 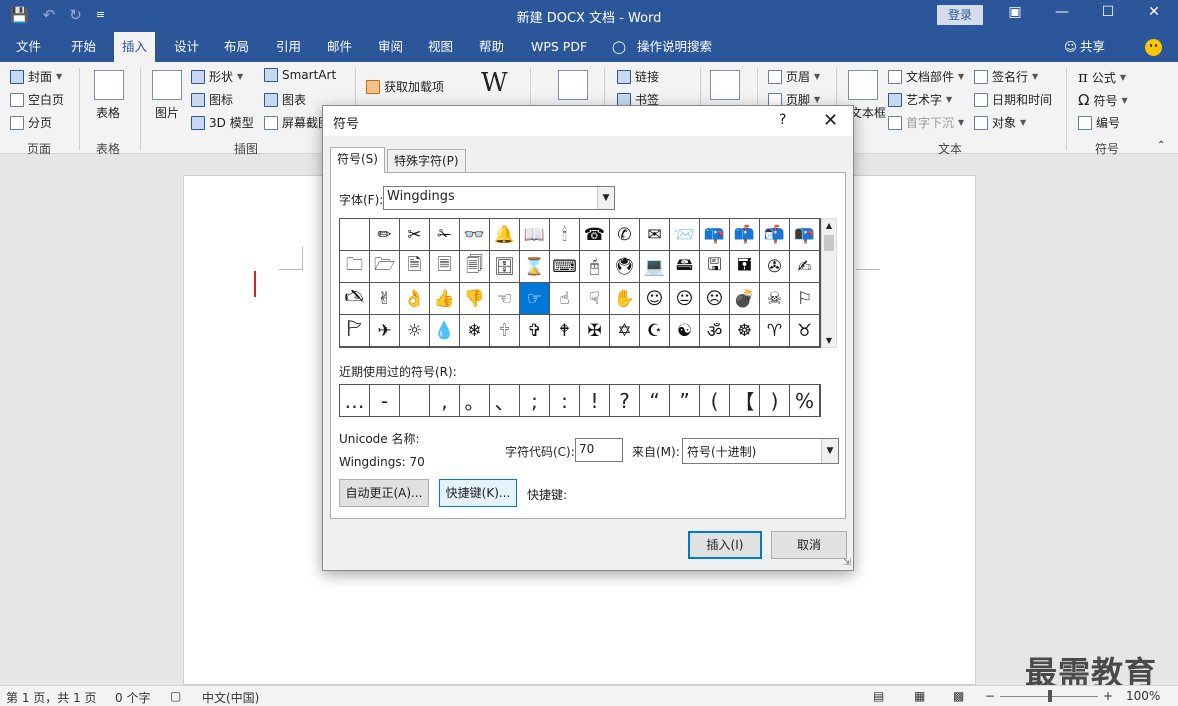 I want to click on cancel-button: 取消, so click(x=809, y=545).